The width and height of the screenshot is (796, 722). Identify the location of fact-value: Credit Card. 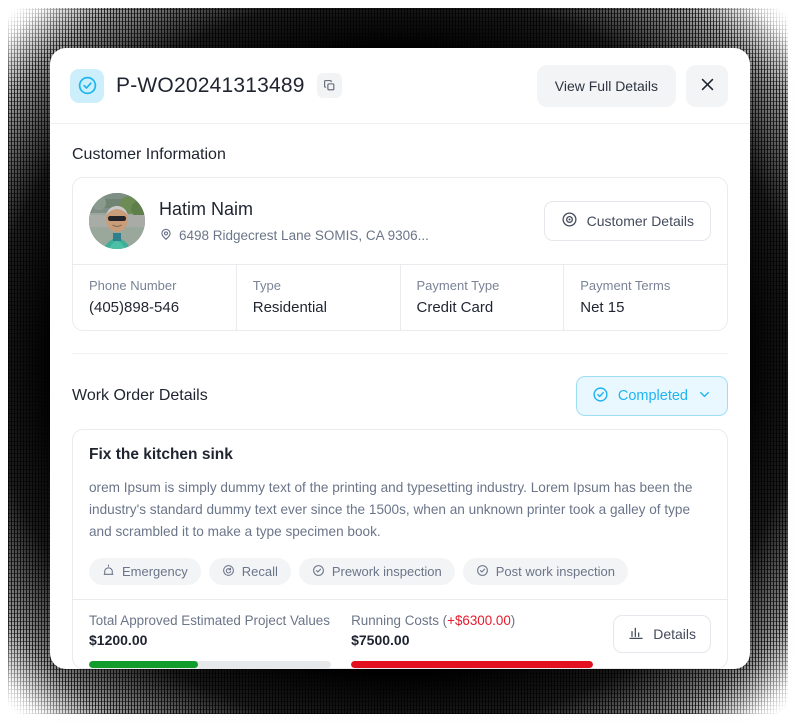
(455, 307).